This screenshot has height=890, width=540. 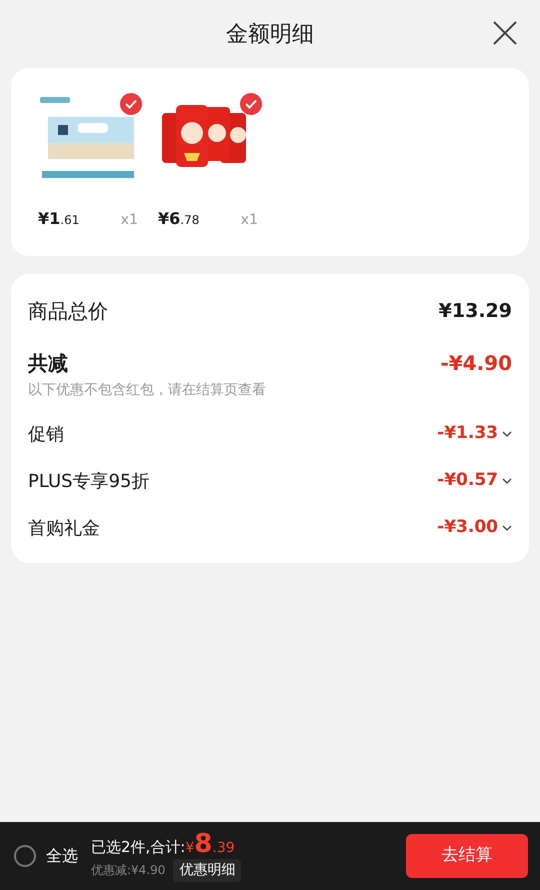 What do you see at coordinates (62, 856) in the screenshot?
I see `select-all-label: 全选` at bounding box center [62, 856].